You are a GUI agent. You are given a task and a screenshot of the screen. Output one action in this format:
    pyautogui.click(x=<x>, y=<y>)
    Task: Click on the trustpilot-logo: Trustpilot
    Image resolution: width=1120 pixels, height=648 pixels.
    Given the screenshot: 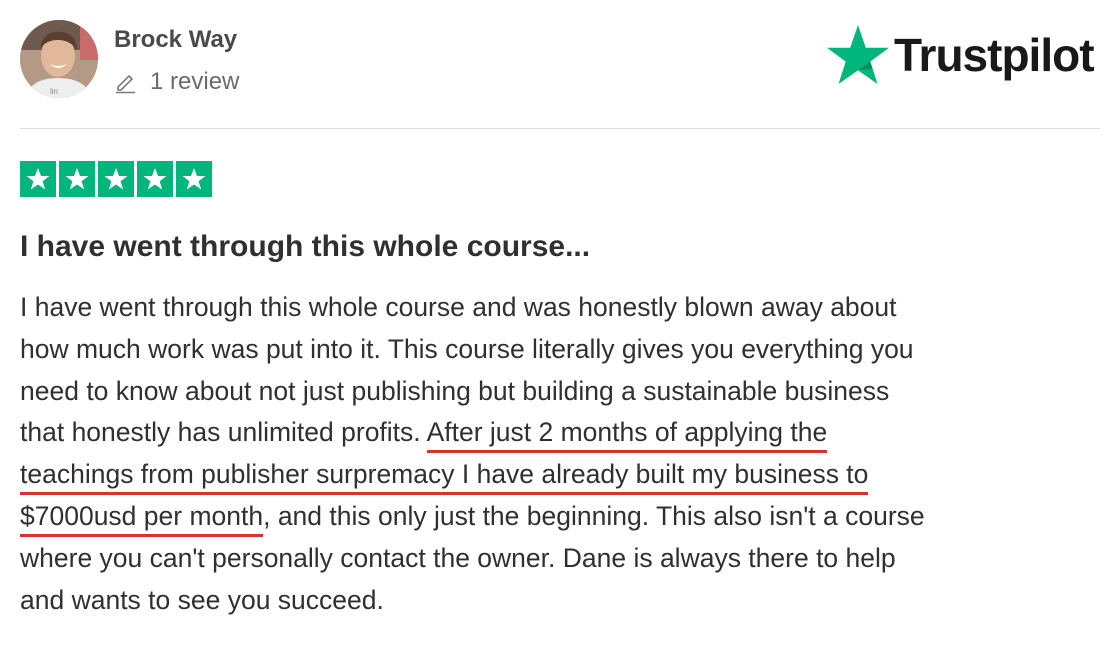 What is the action you would take?
    pyautogui.click(x=960, y=55)
    